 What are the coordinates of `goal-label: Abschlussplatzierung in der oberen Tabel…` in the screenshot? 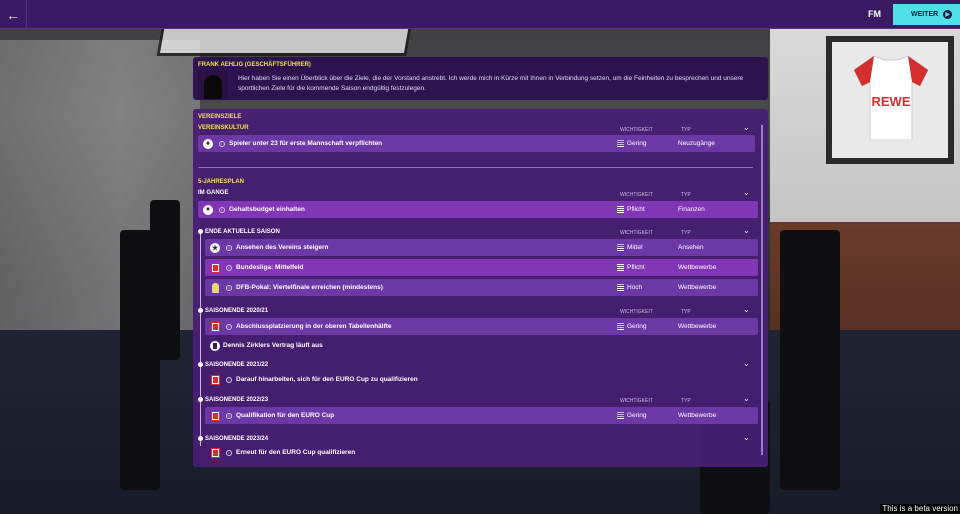 It's located at (314, 326).